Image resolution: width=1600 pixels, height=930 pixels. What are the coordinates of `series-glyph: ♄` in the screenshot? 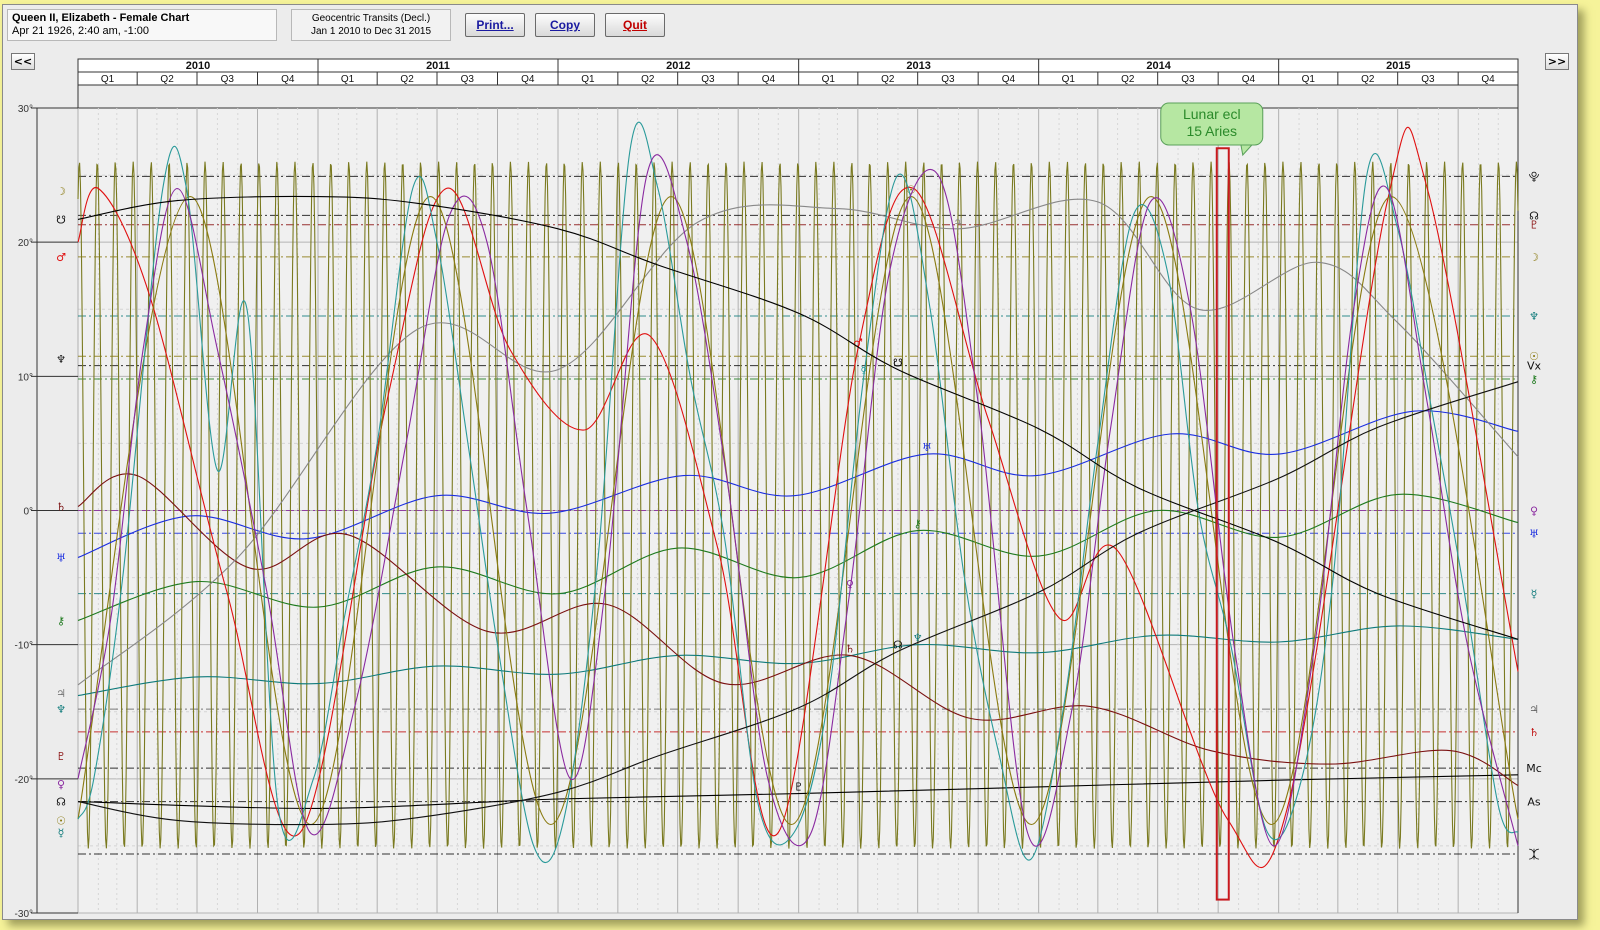 It's located at (850, 648).